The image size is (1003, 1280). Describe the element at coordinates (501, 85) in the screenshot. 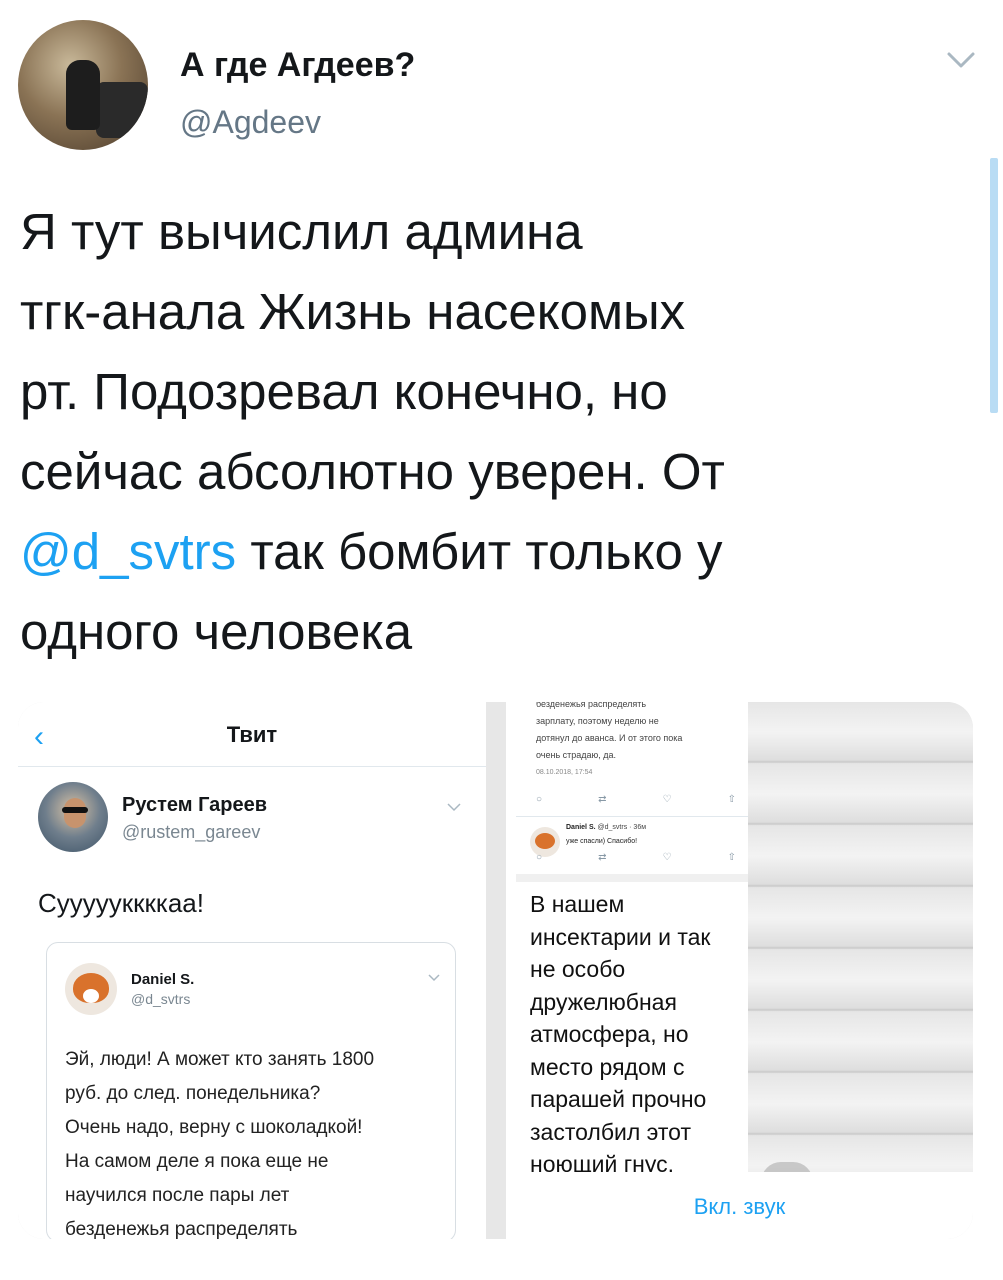

I see `tweet-header: А где Агдеев? @Agdeev` at that location.